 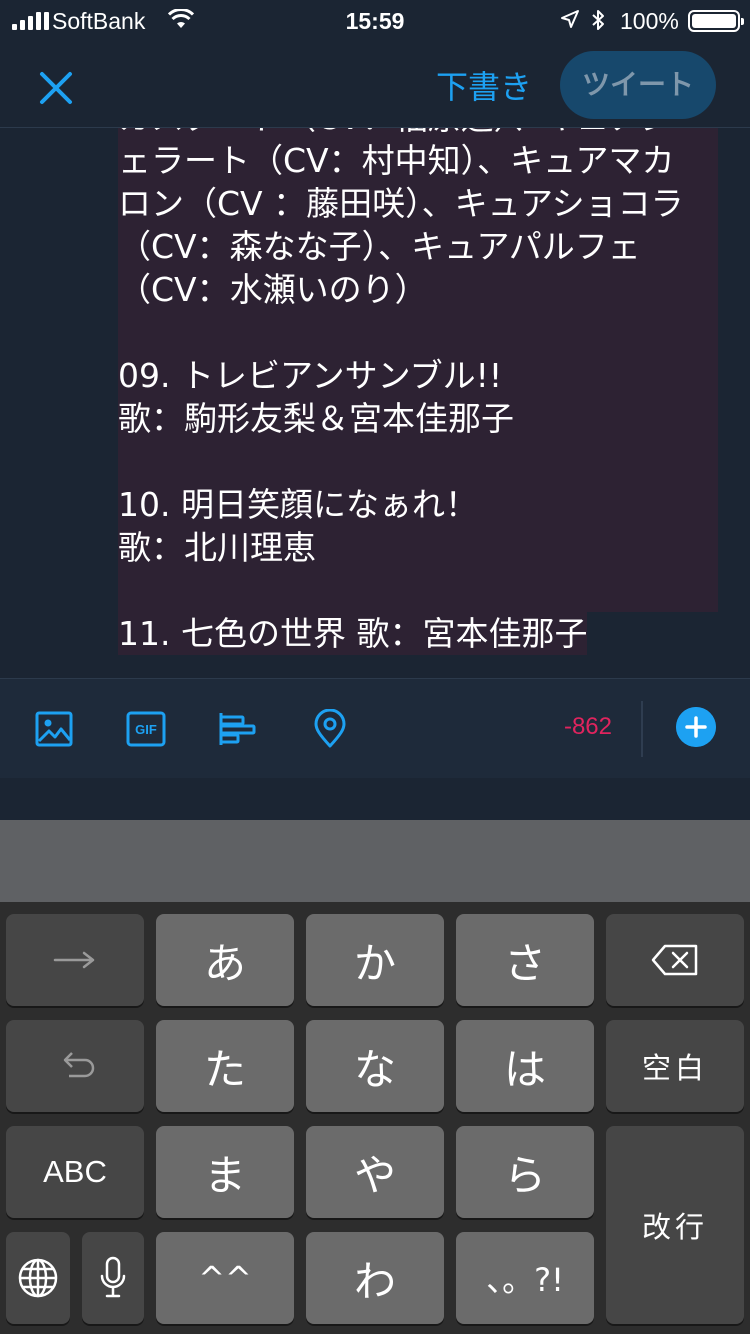 What do you see at coordinates (56, 88) in the screenshot?
I see `close-icon` at bounding box center [56, 88].